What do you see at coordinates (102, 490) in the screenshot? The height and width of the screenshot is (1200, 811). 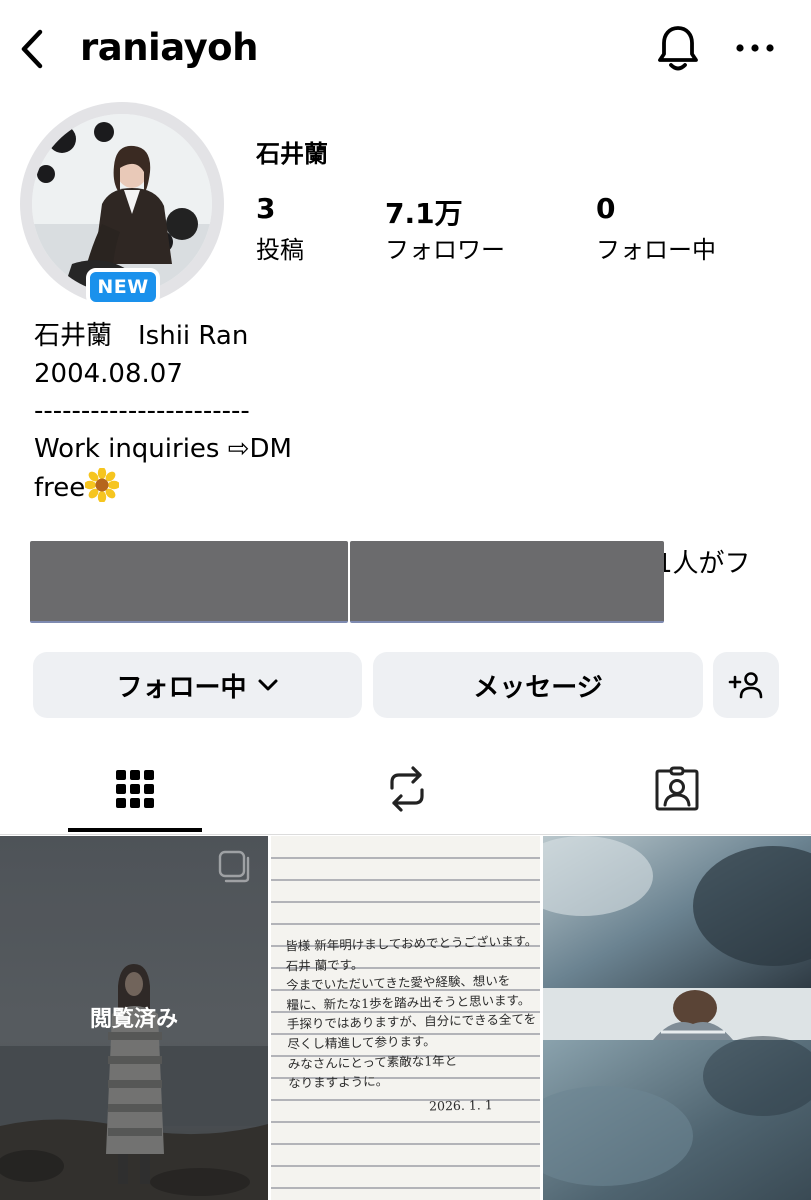 I see `sunflower-icon` at bounding box center [102, 490].